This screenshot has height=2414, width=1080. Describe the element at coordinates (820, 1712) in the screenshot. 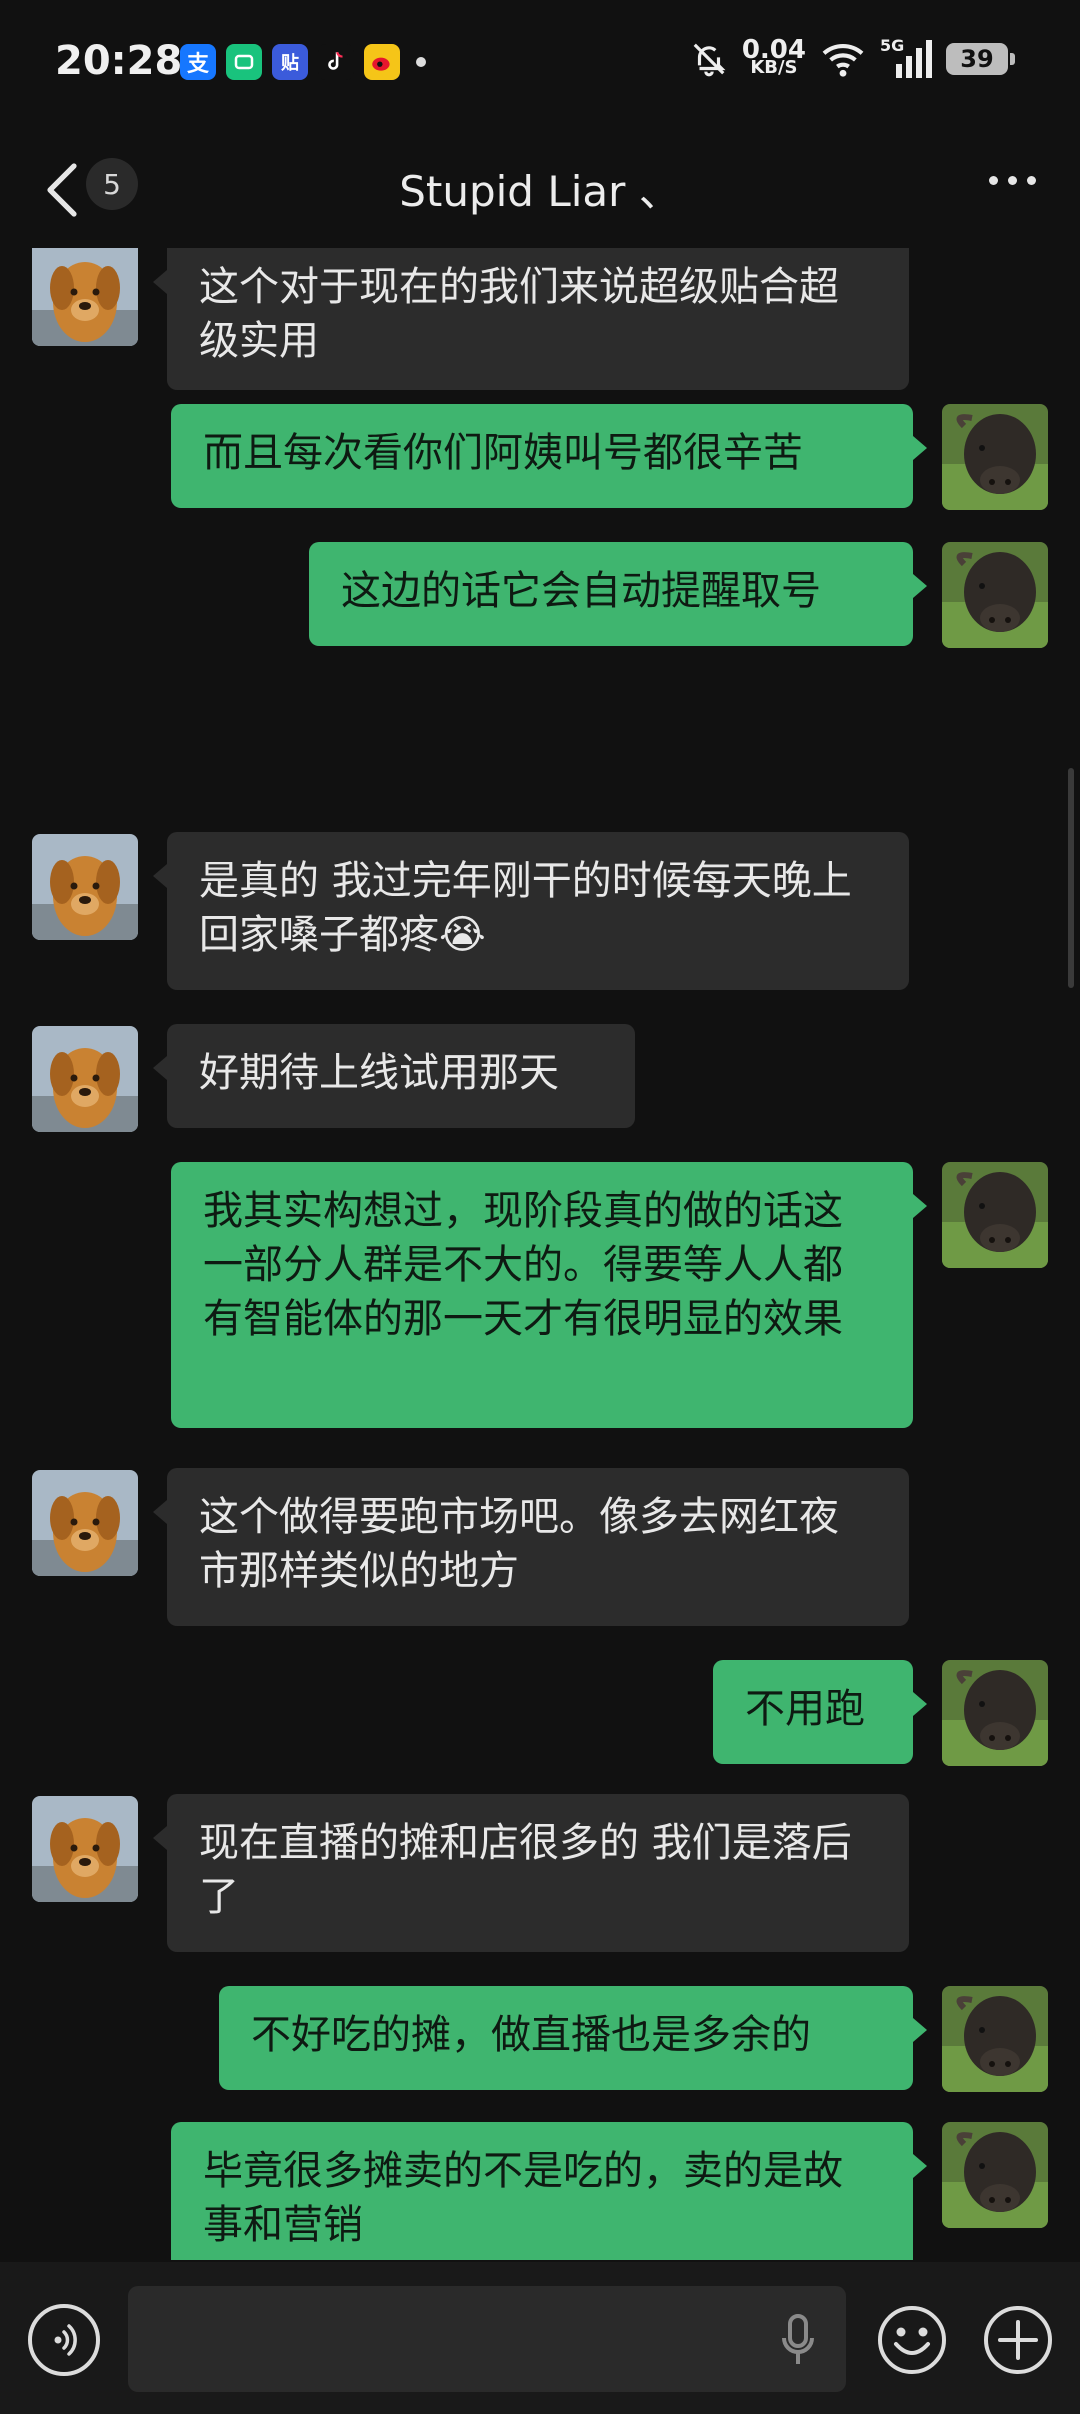

I see `outgoing-message-bubble: 不用跑` at that location.